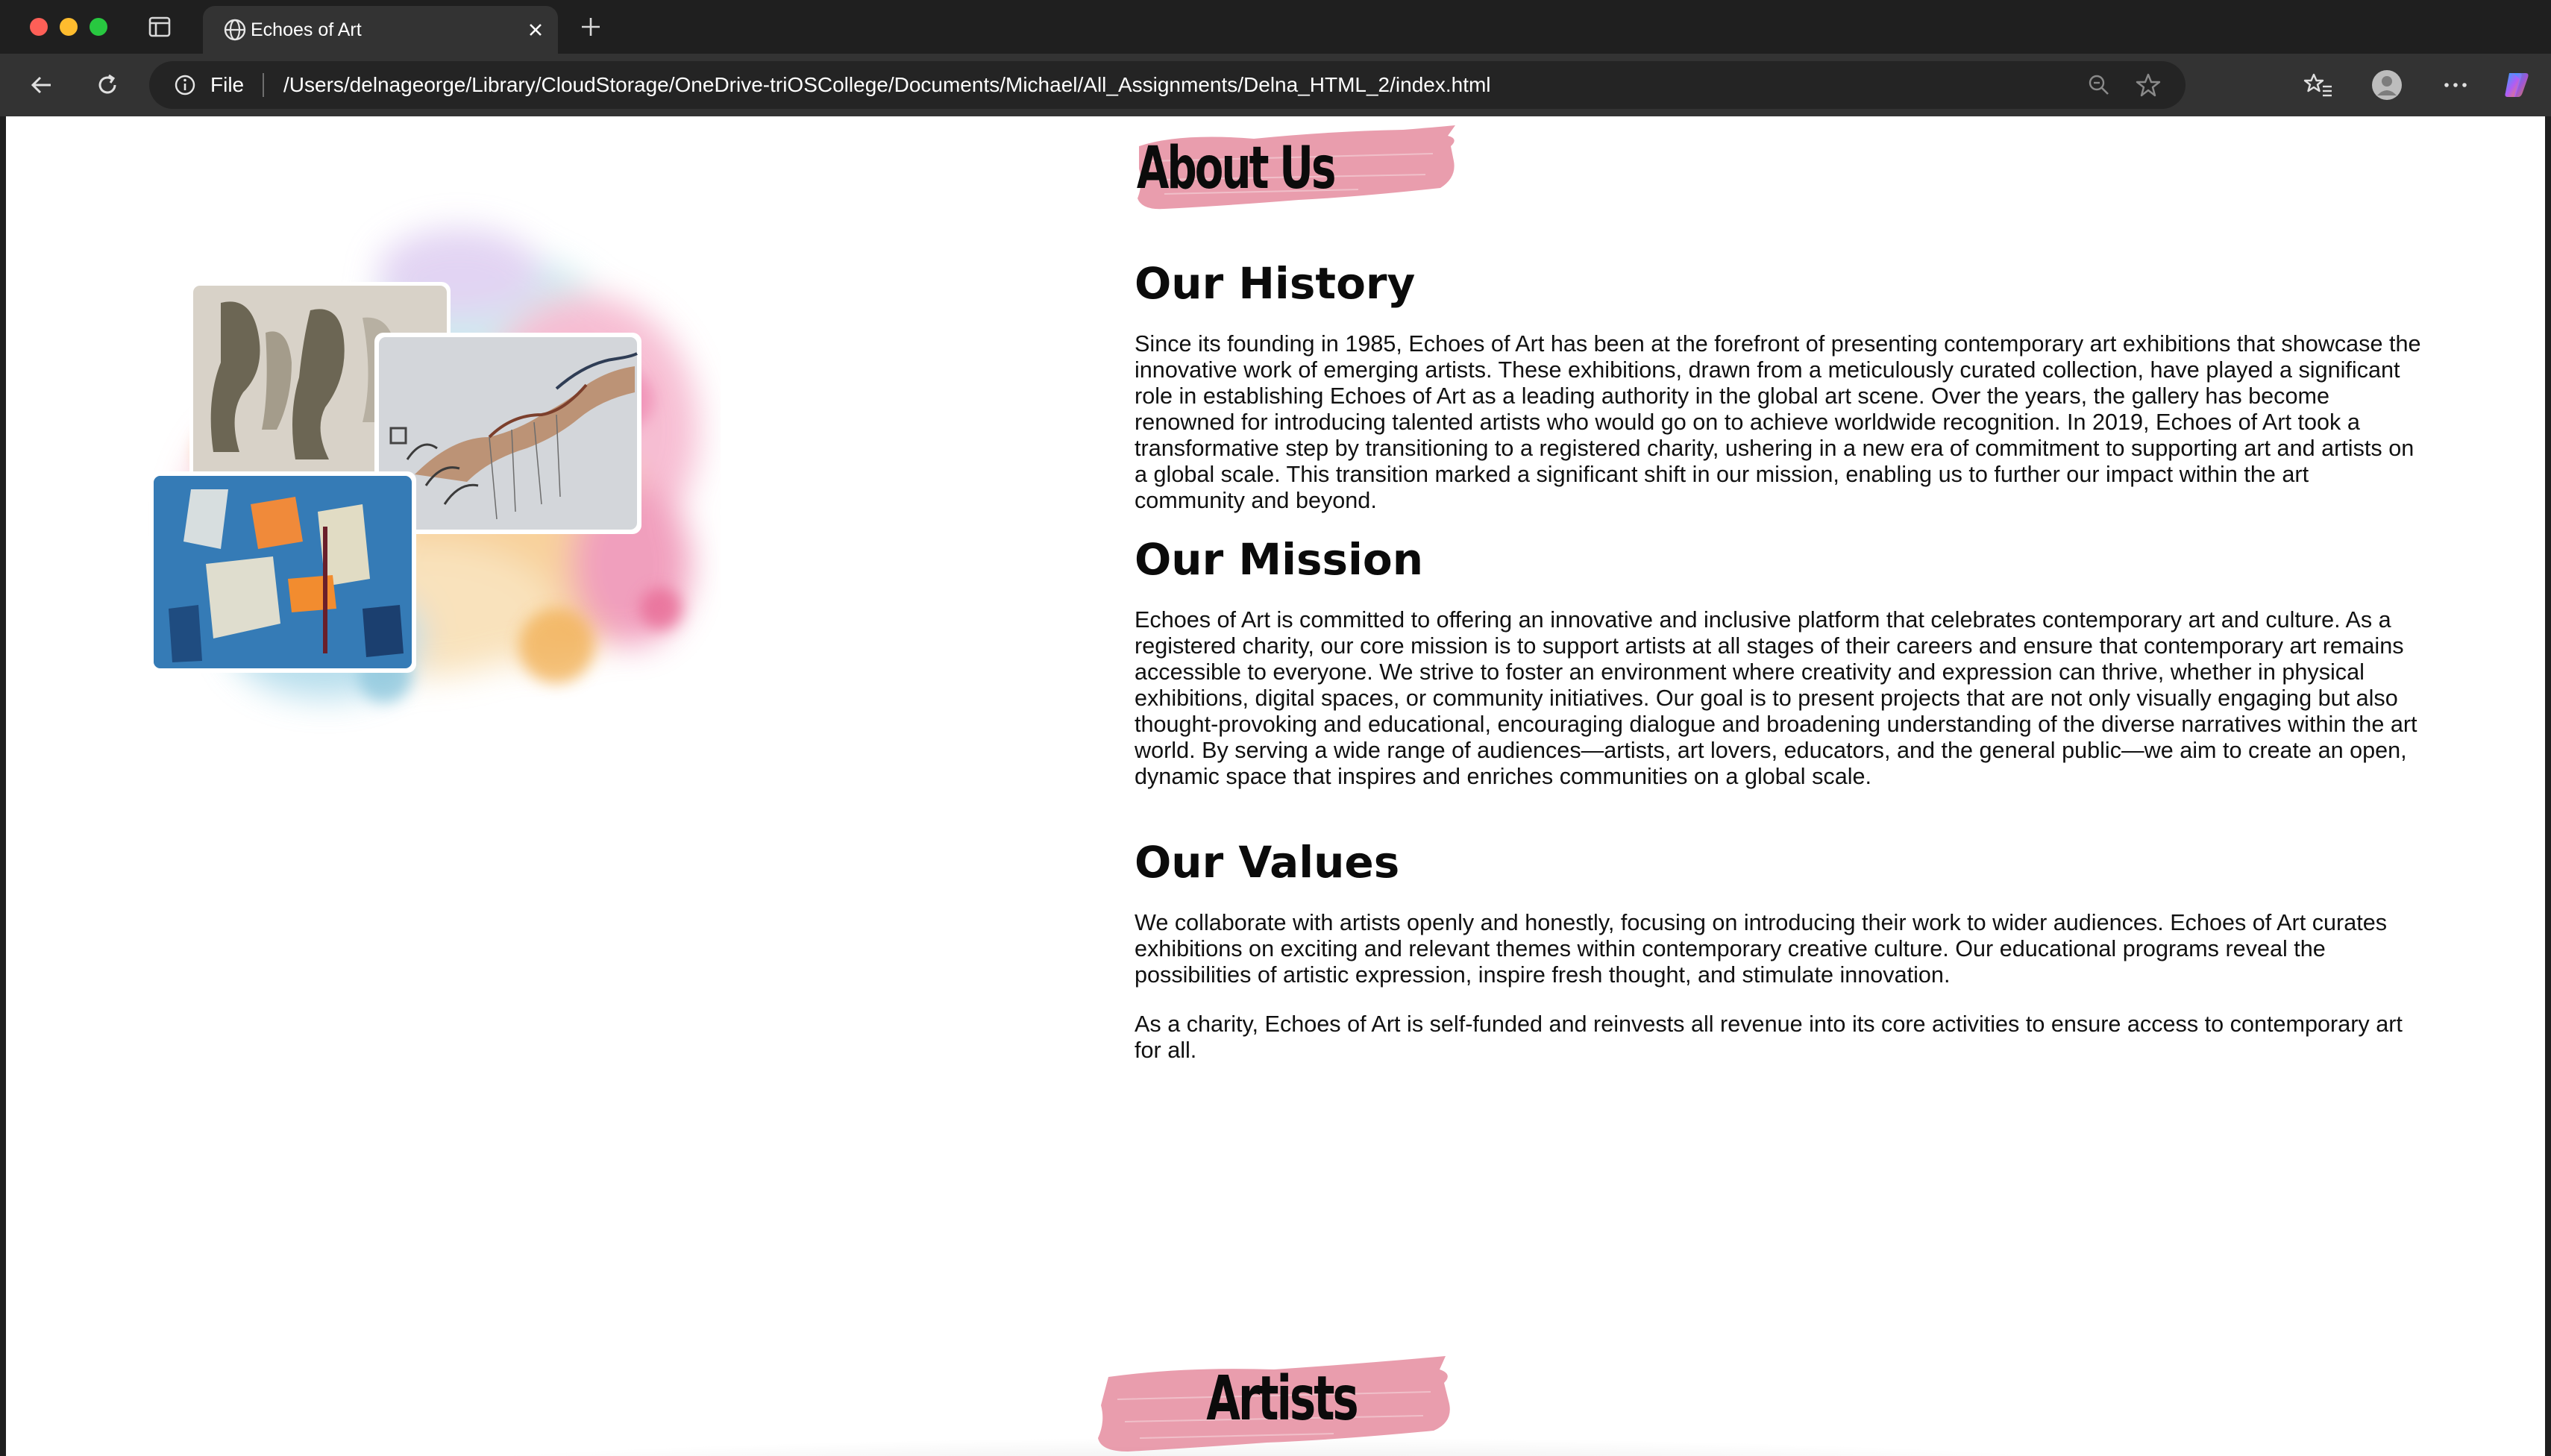  What do you see at coordinates (1275, 27) in the screenshot?
I see `browser-tab-strip: Echoes of Art` at bounding box center [1275, 27].